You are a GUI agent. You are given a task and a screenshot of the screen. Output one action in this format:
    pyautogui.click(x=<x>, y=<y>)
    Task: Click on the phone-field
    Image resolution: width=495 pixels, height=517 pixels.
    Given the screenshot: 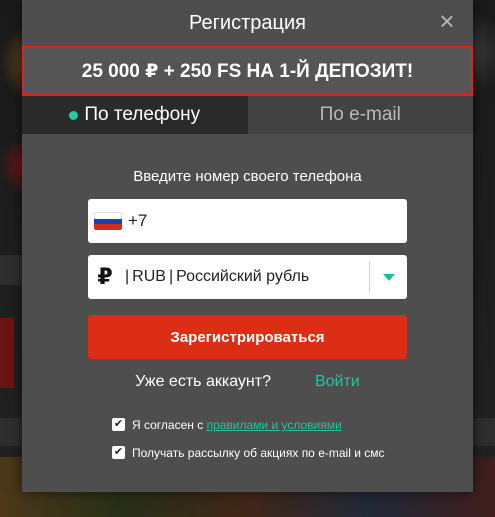 What is the action you would take?
    pyautogui.click(x=247, y=221)
    